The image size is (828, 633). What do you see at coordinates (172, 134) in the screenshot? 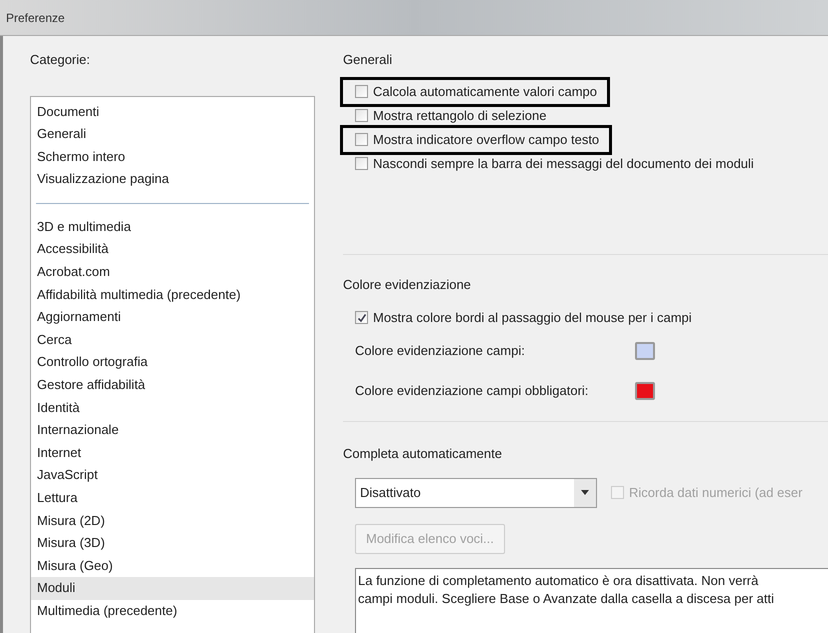
I see `category-item: Generali` at bounding box center [172, 134].